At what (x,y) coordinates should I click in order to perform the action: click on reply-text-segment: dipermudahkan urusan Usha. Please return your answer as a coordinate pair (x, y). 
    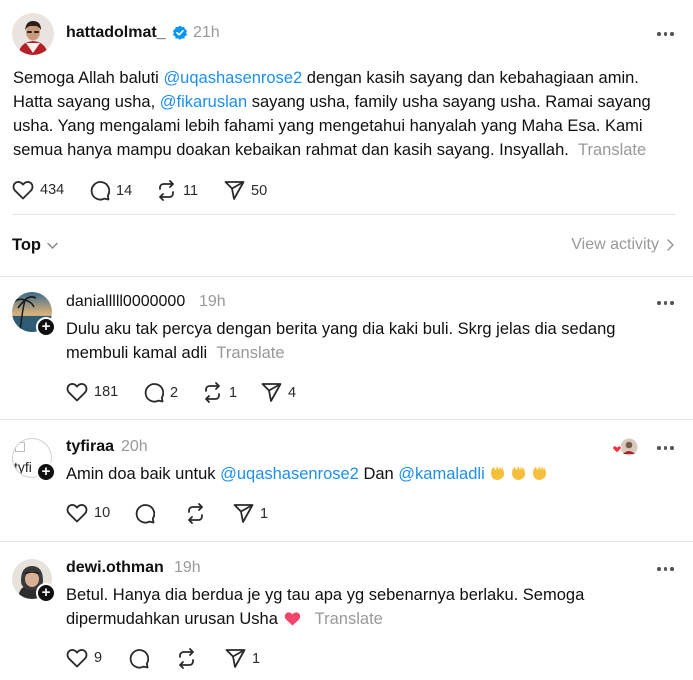
    Looking at the image, I should click on (172, 619).